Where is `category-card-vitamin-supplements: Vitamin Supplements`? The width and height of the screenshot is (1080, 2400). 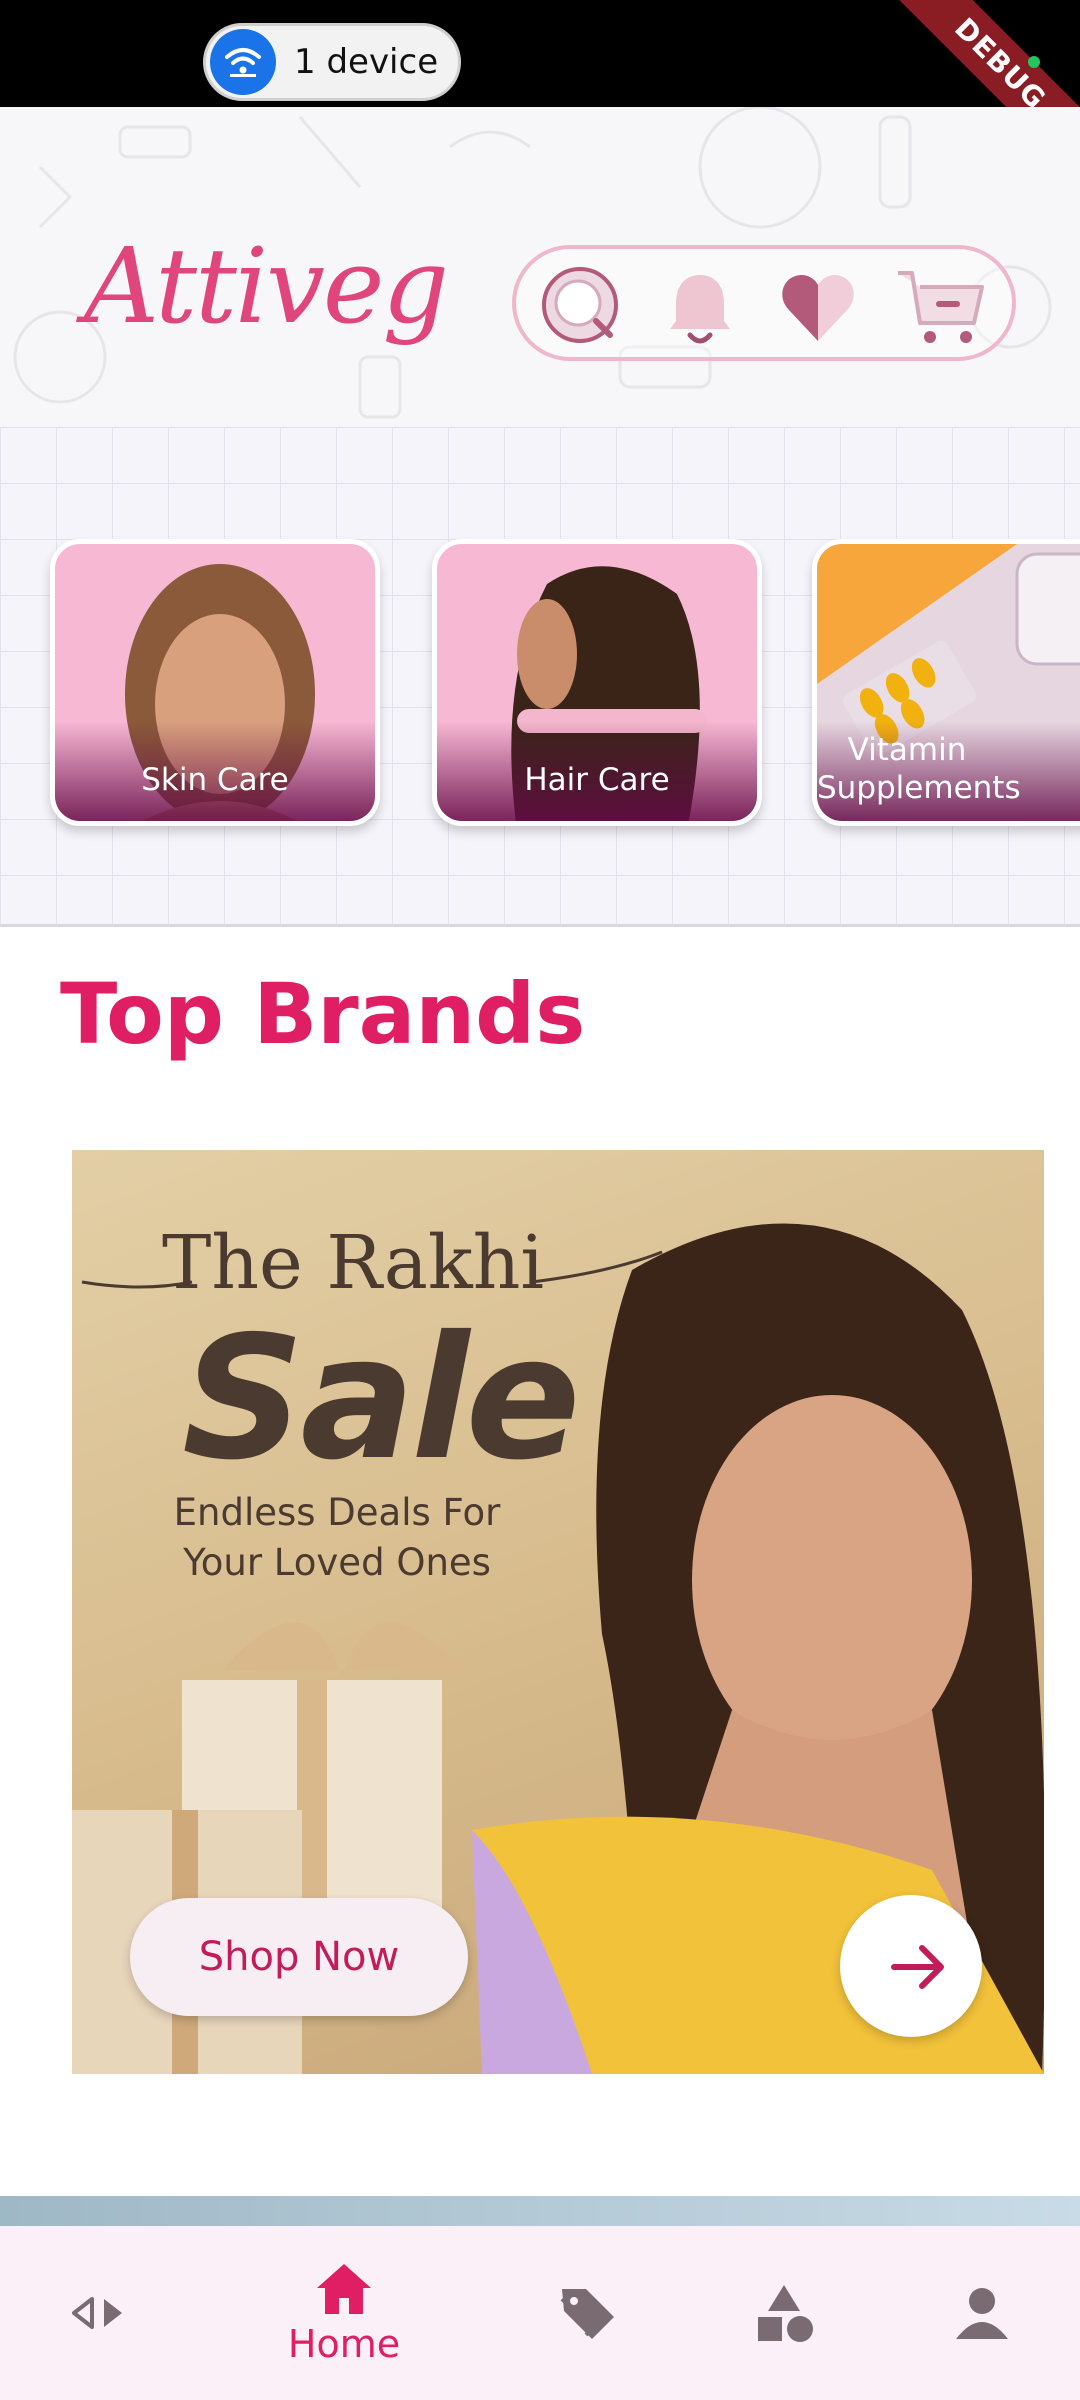
category-card-vitamin-supplements: Vitamin Supplements is located at coordinates (946, 682).